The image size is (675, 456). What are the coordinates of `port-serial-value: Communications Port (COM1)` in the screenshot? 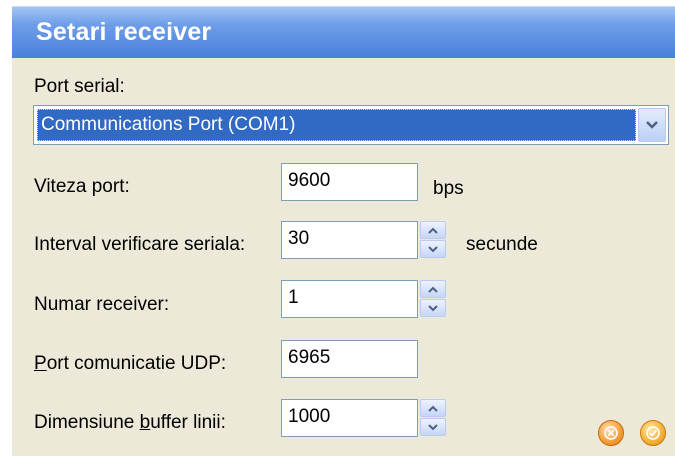 It's located at (336, 125).